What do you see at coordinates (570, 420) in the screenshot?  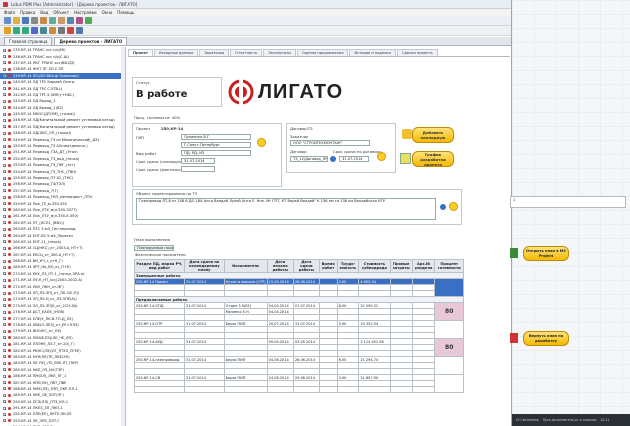 I see `taskbar-item-2: Пуск-исполнитель-от к спискам` at bounding box center [570, 420].